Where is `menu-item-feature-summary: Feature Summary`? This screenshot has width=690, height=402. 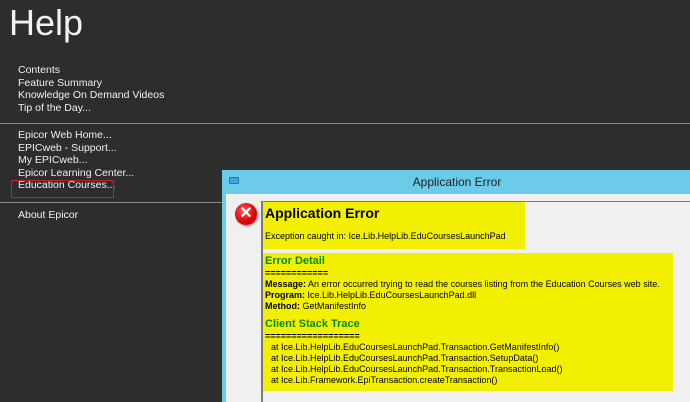
menu-item-feature-summary: Feature Summary is located at coordinates (91, 83).